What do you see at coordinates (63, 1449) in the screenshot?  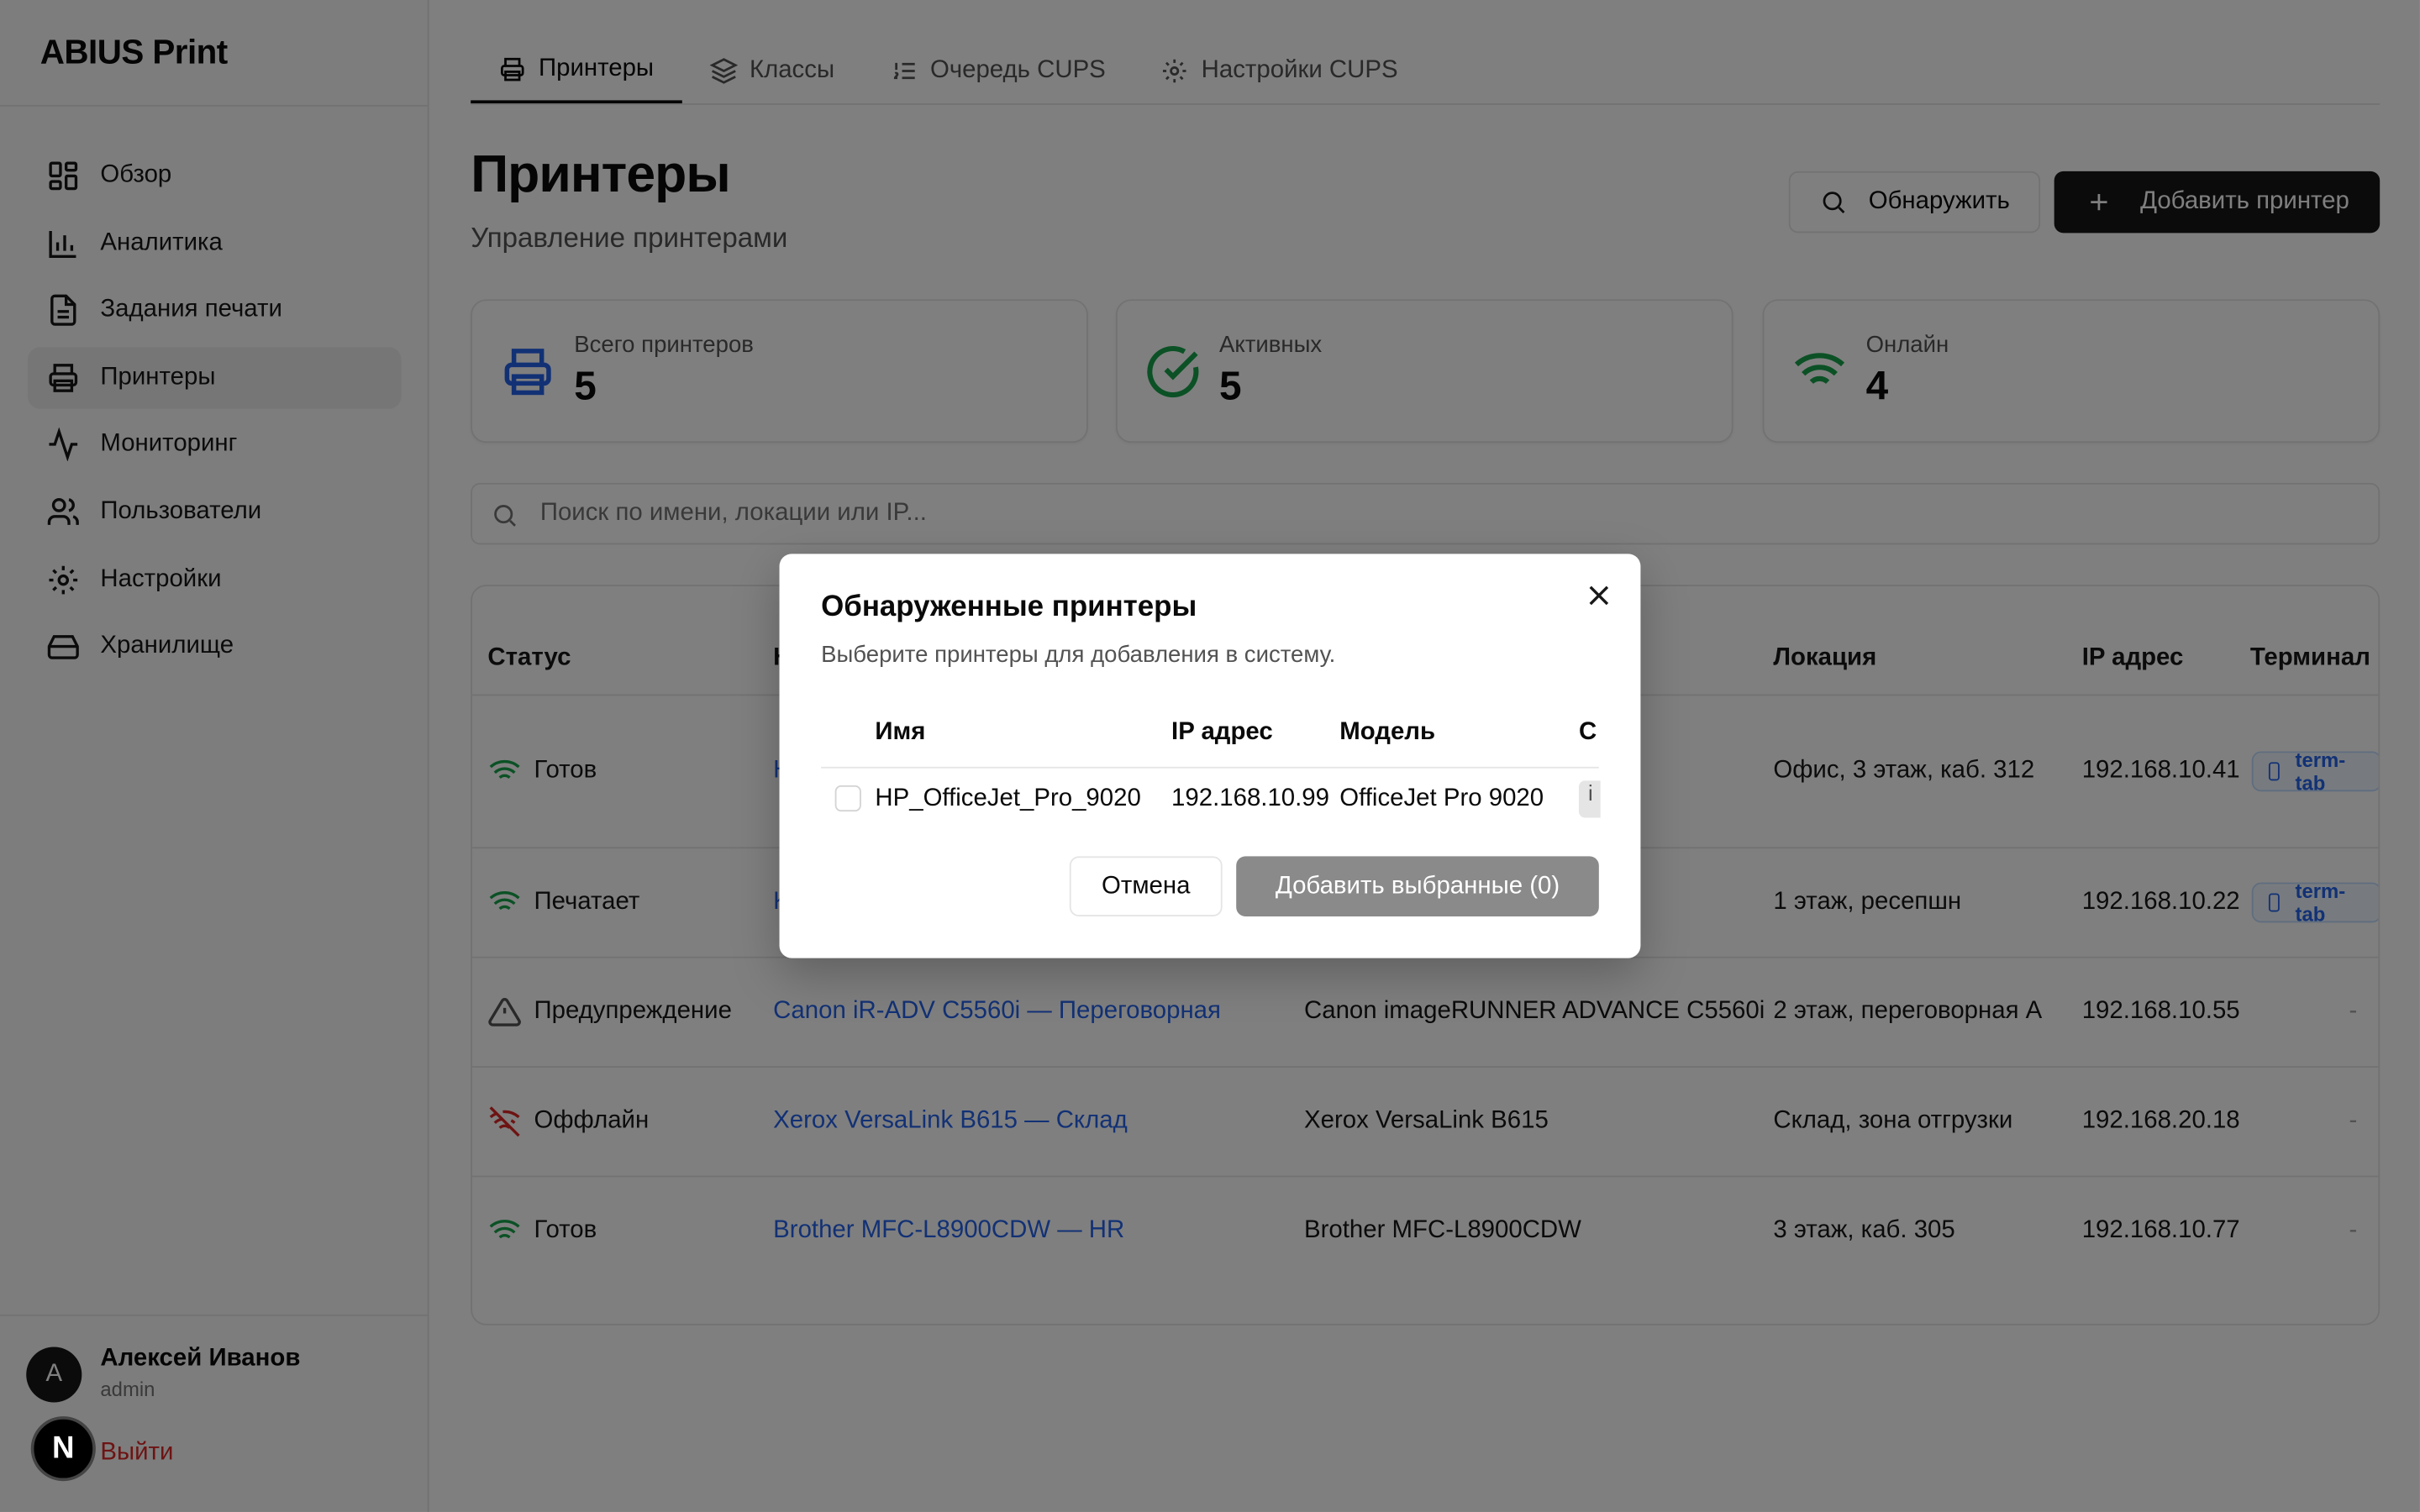 I see `dev-tools-badge: N` at bounding box center [63, 1449].